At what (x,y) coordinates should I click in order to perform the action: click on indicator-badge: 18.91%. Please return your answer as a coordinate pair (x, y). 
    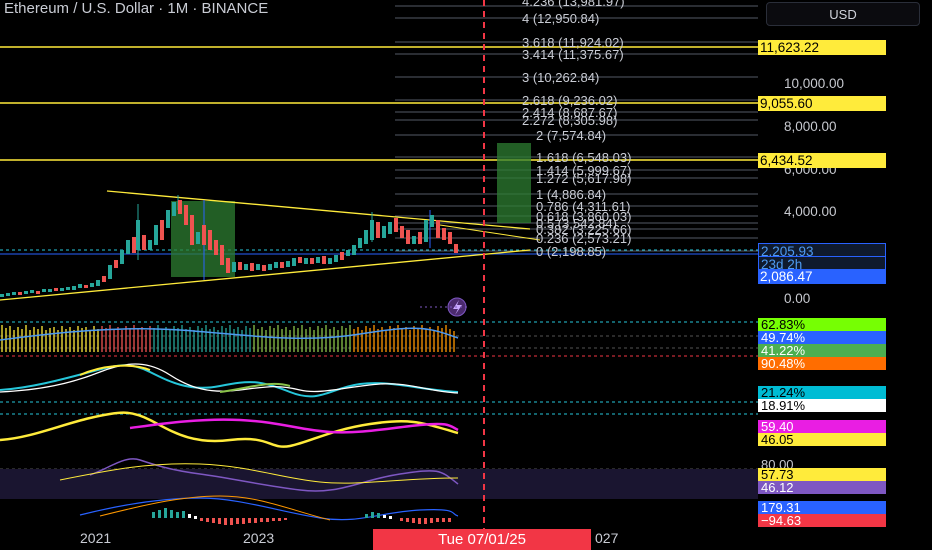
    Looking at the image, I should click on (822, 405).